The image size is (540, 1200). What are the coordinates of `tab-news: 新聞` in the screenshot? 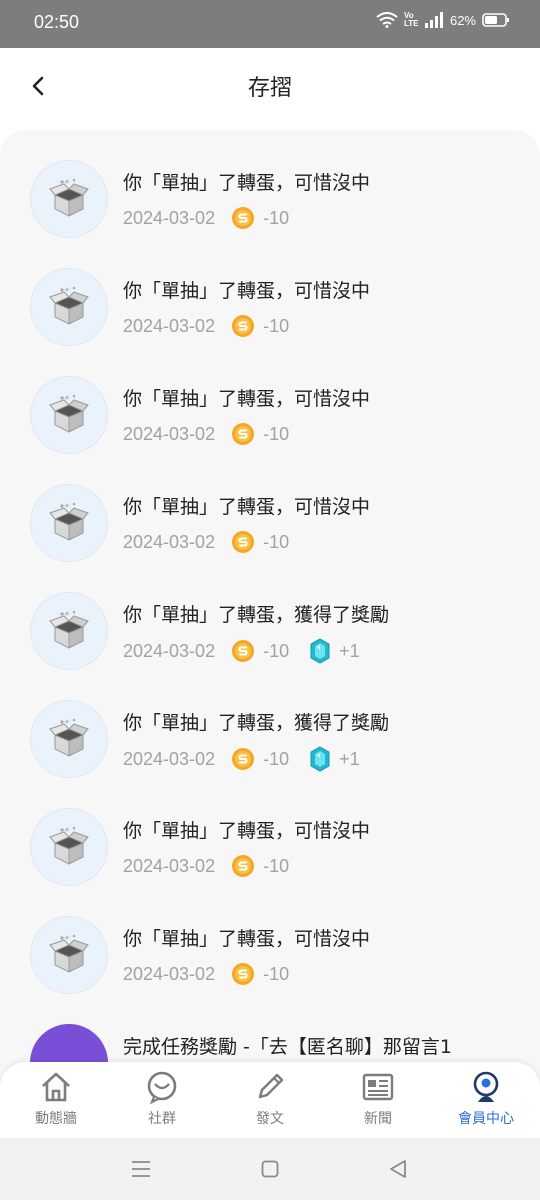 It's located at (378, 1103).